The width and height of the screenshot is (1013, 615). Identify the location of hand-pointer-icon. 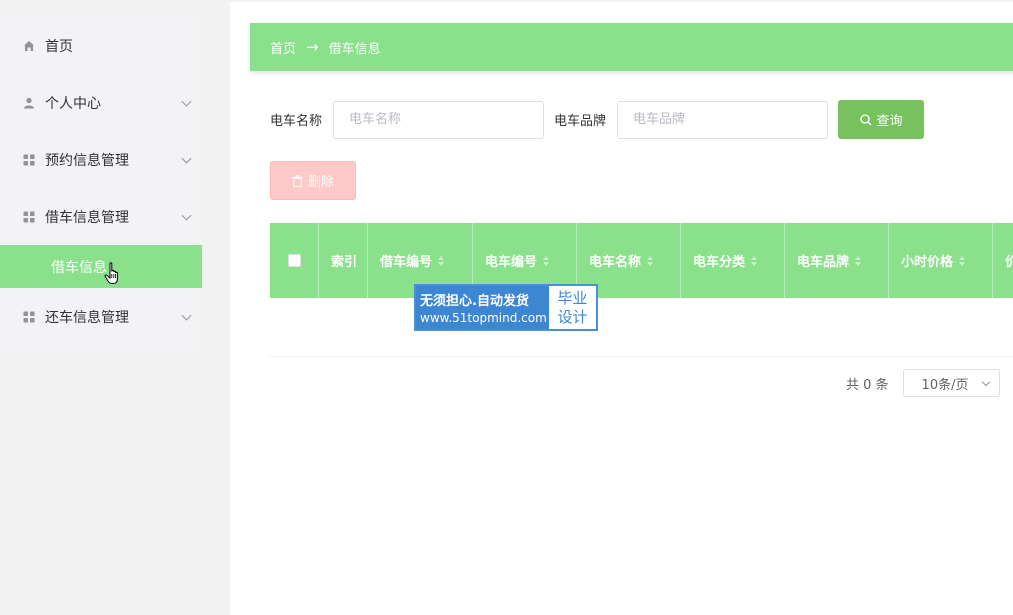
(113, 276).